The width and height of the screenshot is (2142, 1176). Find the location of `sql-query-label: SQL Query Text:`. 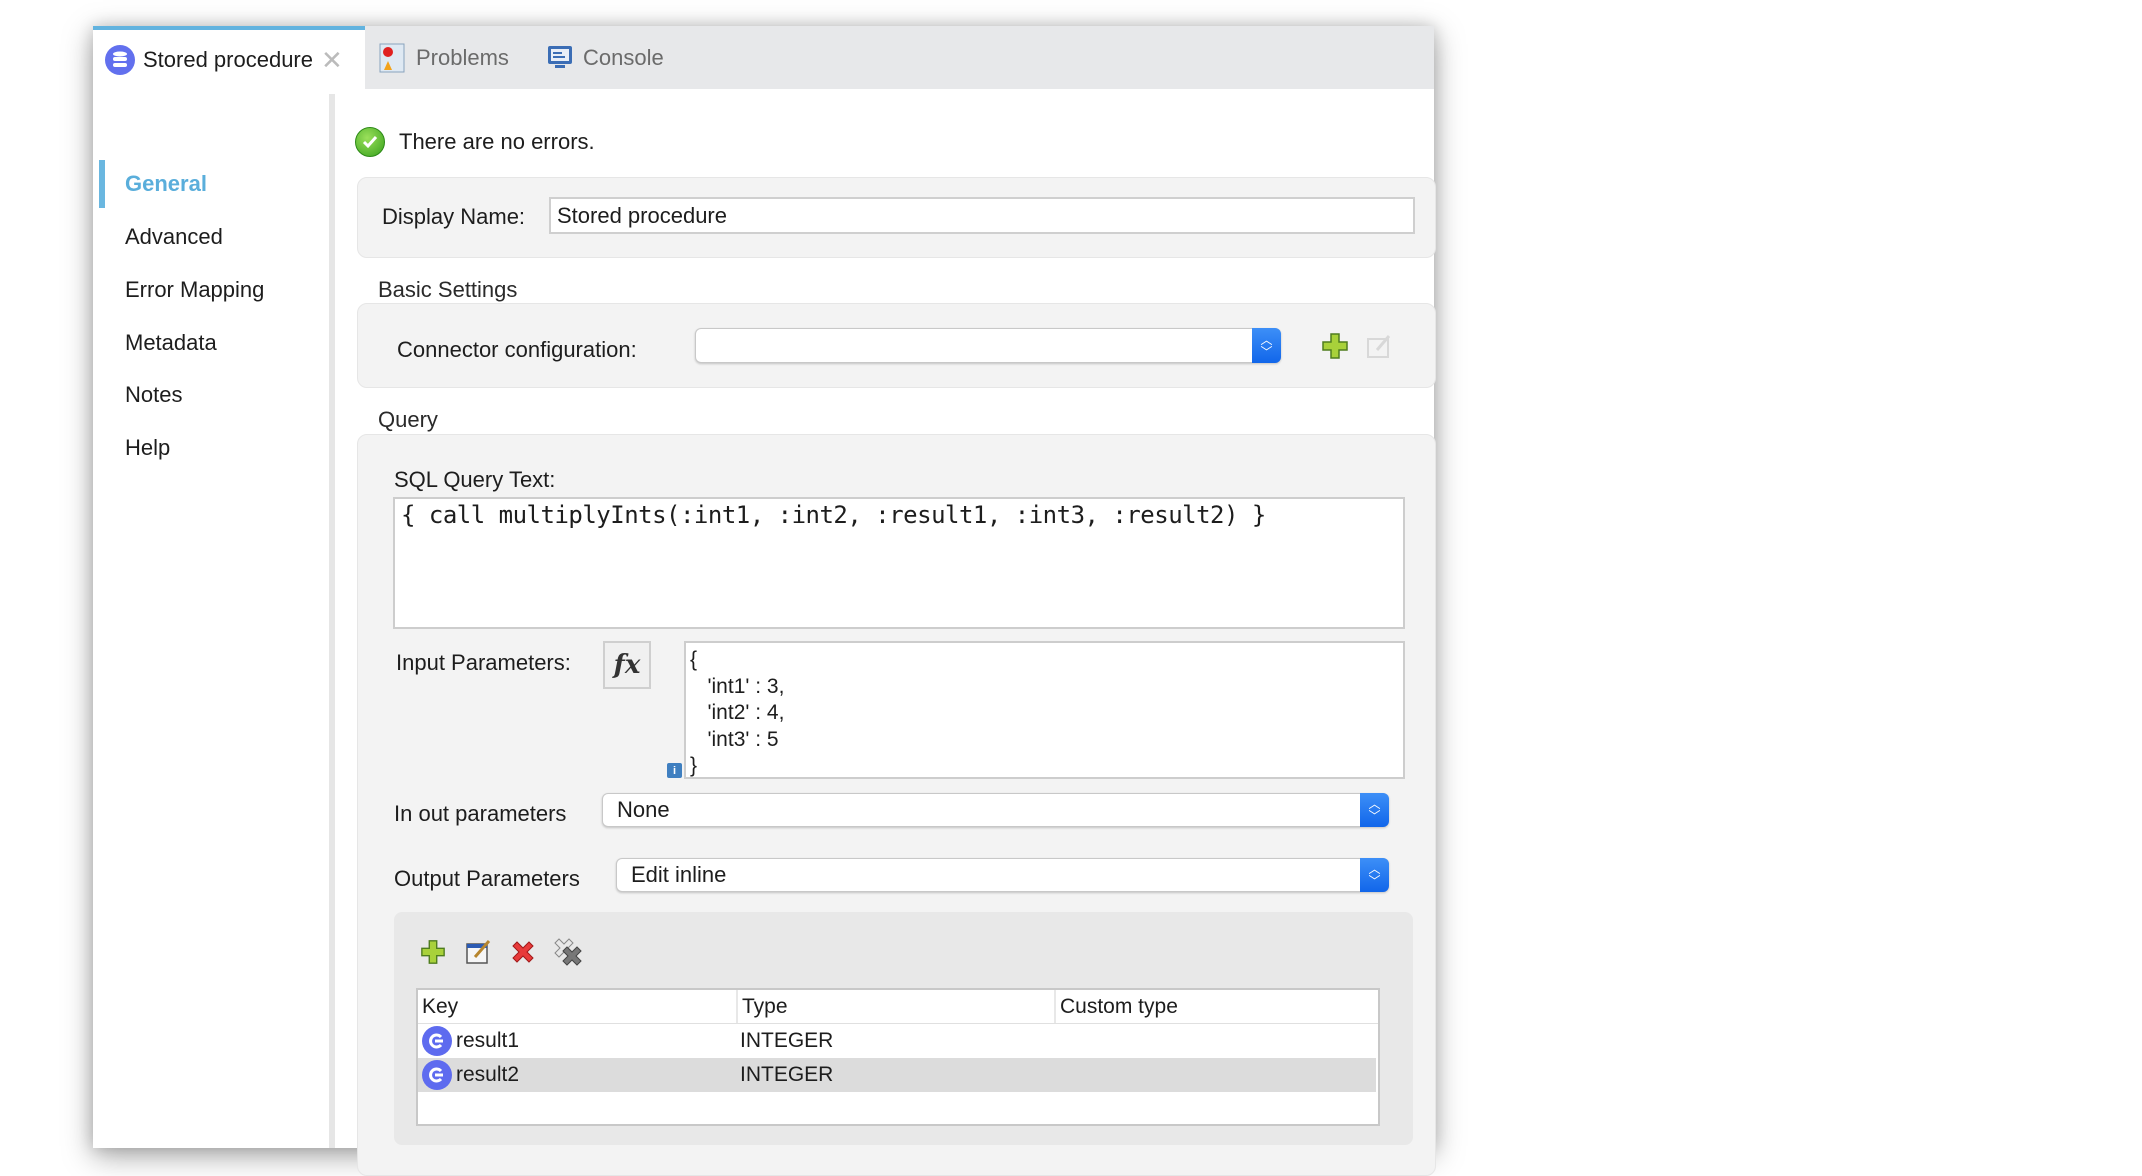

sql-query-label: SQL Query Text: is located at coordinates (475, 479).